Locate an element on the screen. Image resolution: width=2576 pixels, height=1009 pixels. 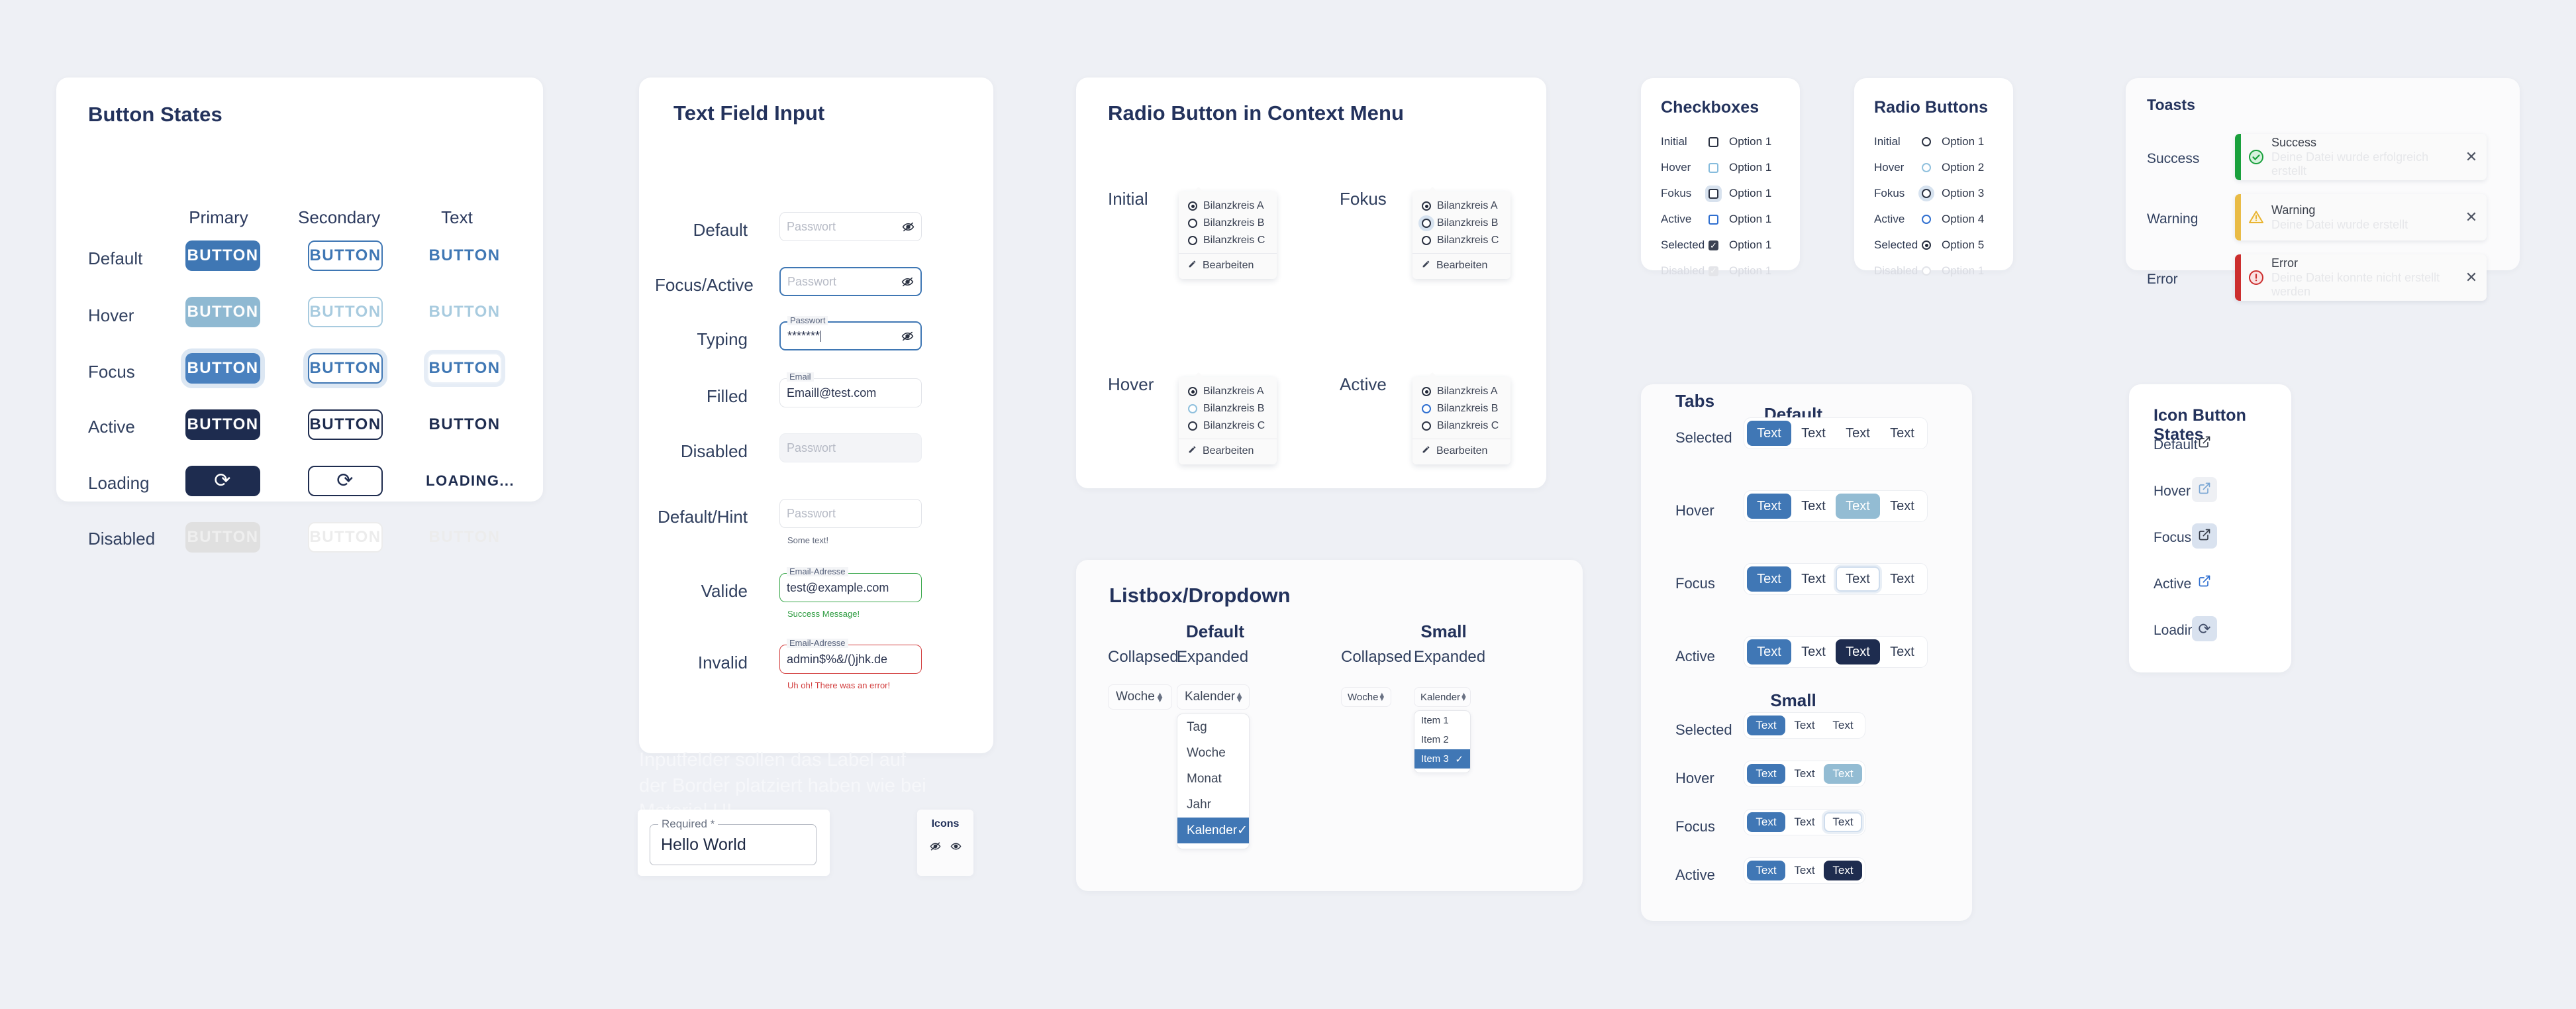
text-field-valid: Email-Adresse test@example.com is located at coordinates (850, 584).